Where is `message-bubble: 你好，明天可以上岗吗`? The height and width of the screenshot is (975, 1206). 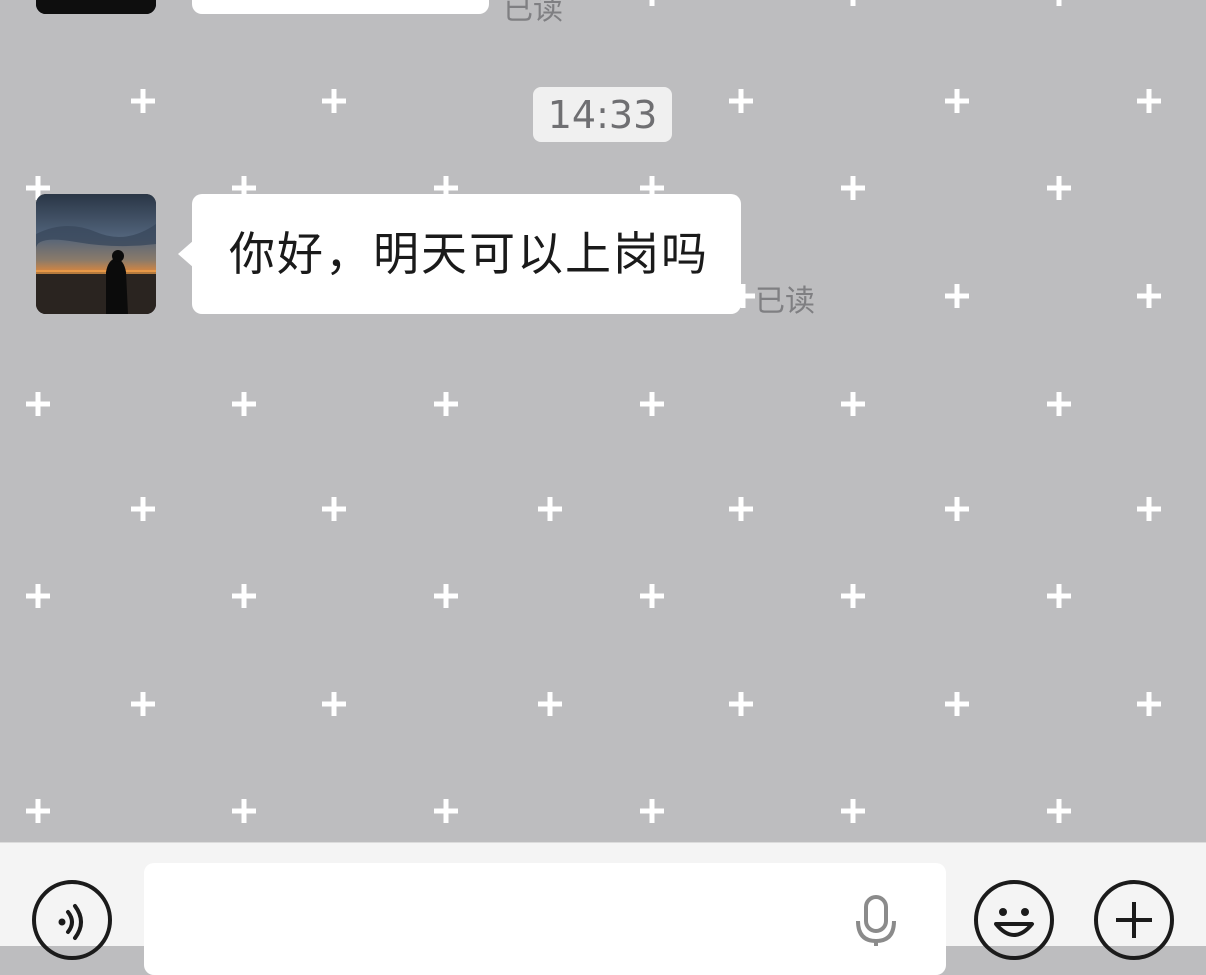 message-bubble: 你好，明天可以上岗吗 is located at coordinates (459, 254).